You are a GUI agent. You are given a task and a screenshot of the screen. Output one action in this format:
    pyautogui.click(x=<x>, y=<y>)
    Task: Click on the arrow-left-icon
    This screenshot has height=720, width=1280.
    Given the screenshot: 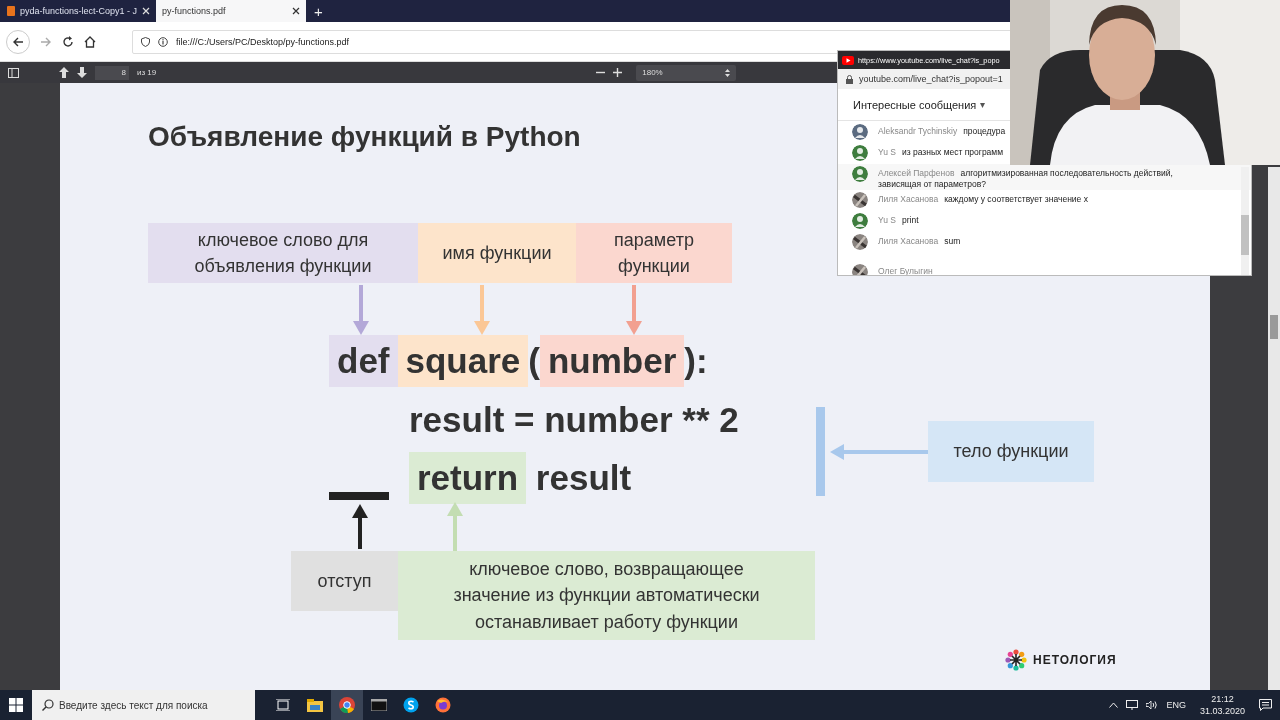 What is the action you would take?
    pyautogui.click(x=18, y=41)
    